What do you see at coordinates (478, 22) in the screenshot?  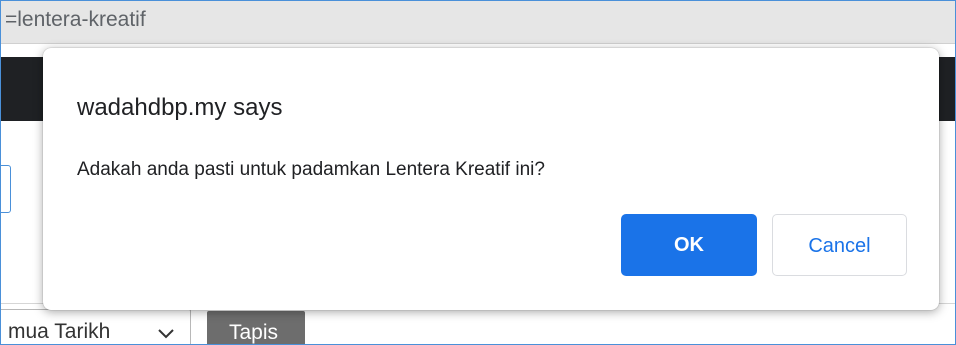 I see `address-bar: =lentera-kreatif` at bounding box center [478, 22].